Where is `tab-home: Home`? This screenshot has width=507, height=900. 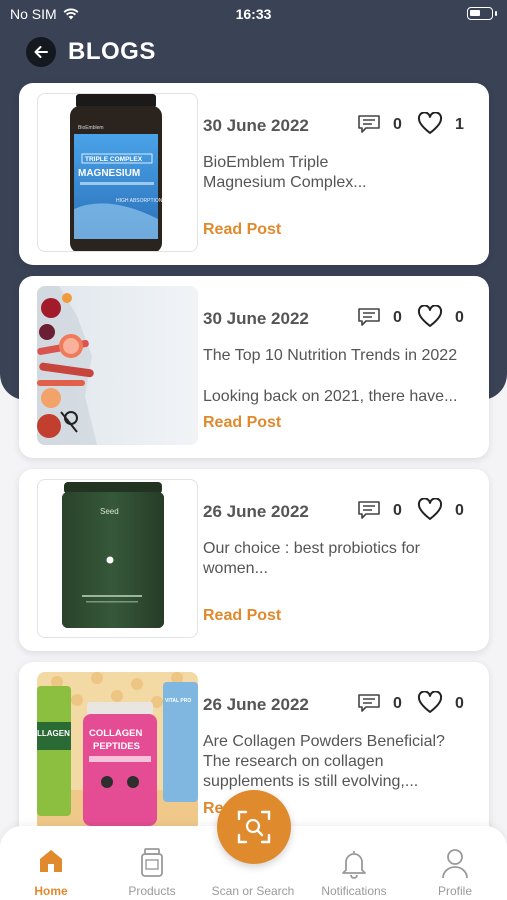
tab-home: Home is located at coordinates (51, 863).